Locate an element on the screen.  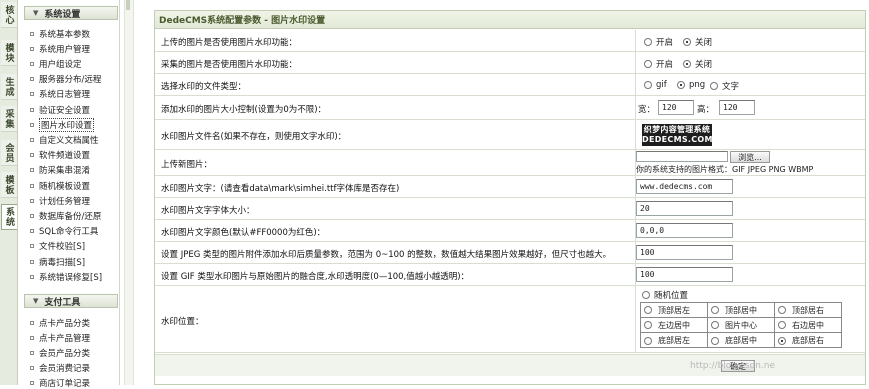
sidebar-item: 自定义文档属性 is located at coordinates (74, 139).